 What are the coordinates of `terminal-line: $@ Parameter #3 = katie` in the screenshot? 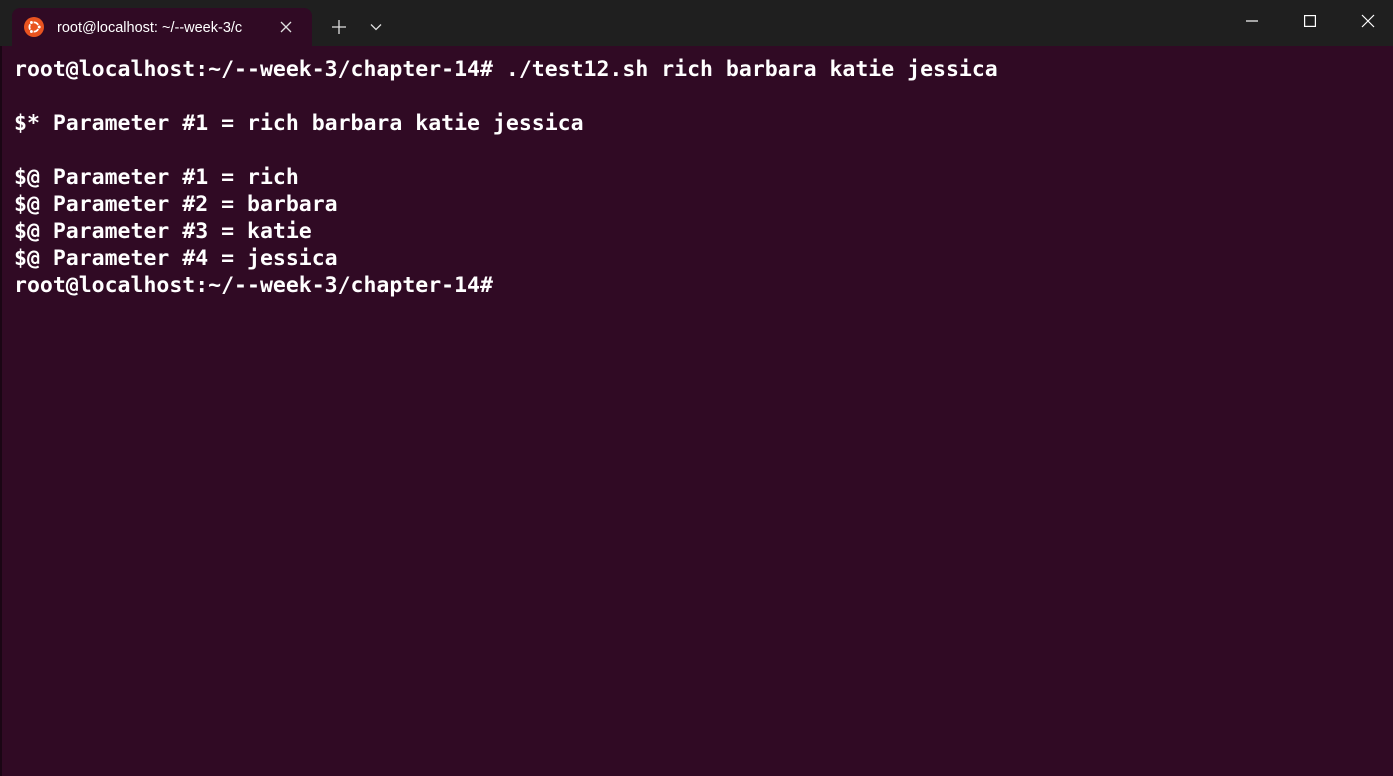 It's located at (163, 231).